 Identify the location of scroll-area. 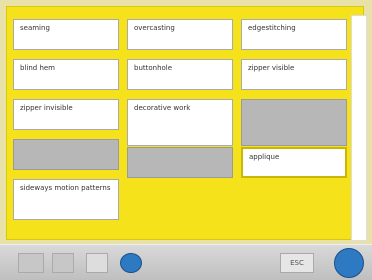
(359, 128).